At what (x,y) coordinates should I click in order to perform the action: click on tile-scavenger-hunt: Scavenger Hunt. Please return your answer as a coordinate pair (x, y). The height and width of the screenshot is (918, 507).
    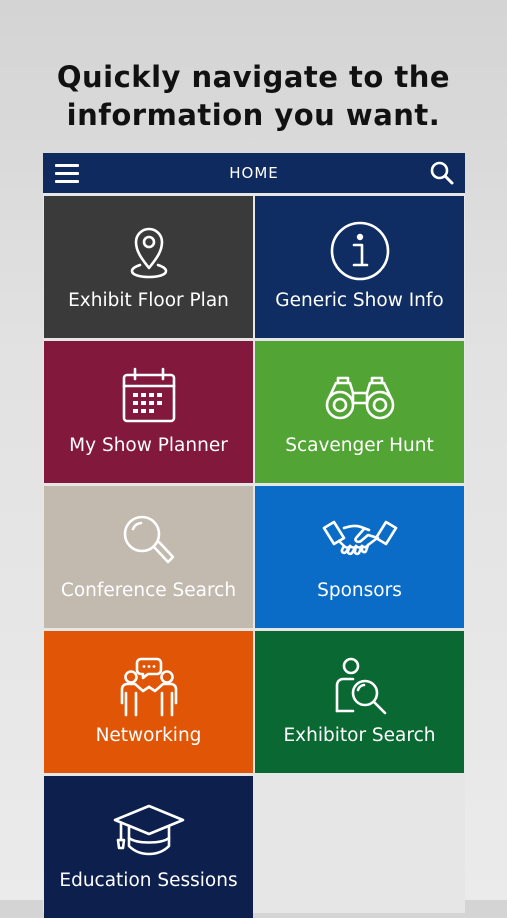
    Looking at the image, I should click on (359, 412).